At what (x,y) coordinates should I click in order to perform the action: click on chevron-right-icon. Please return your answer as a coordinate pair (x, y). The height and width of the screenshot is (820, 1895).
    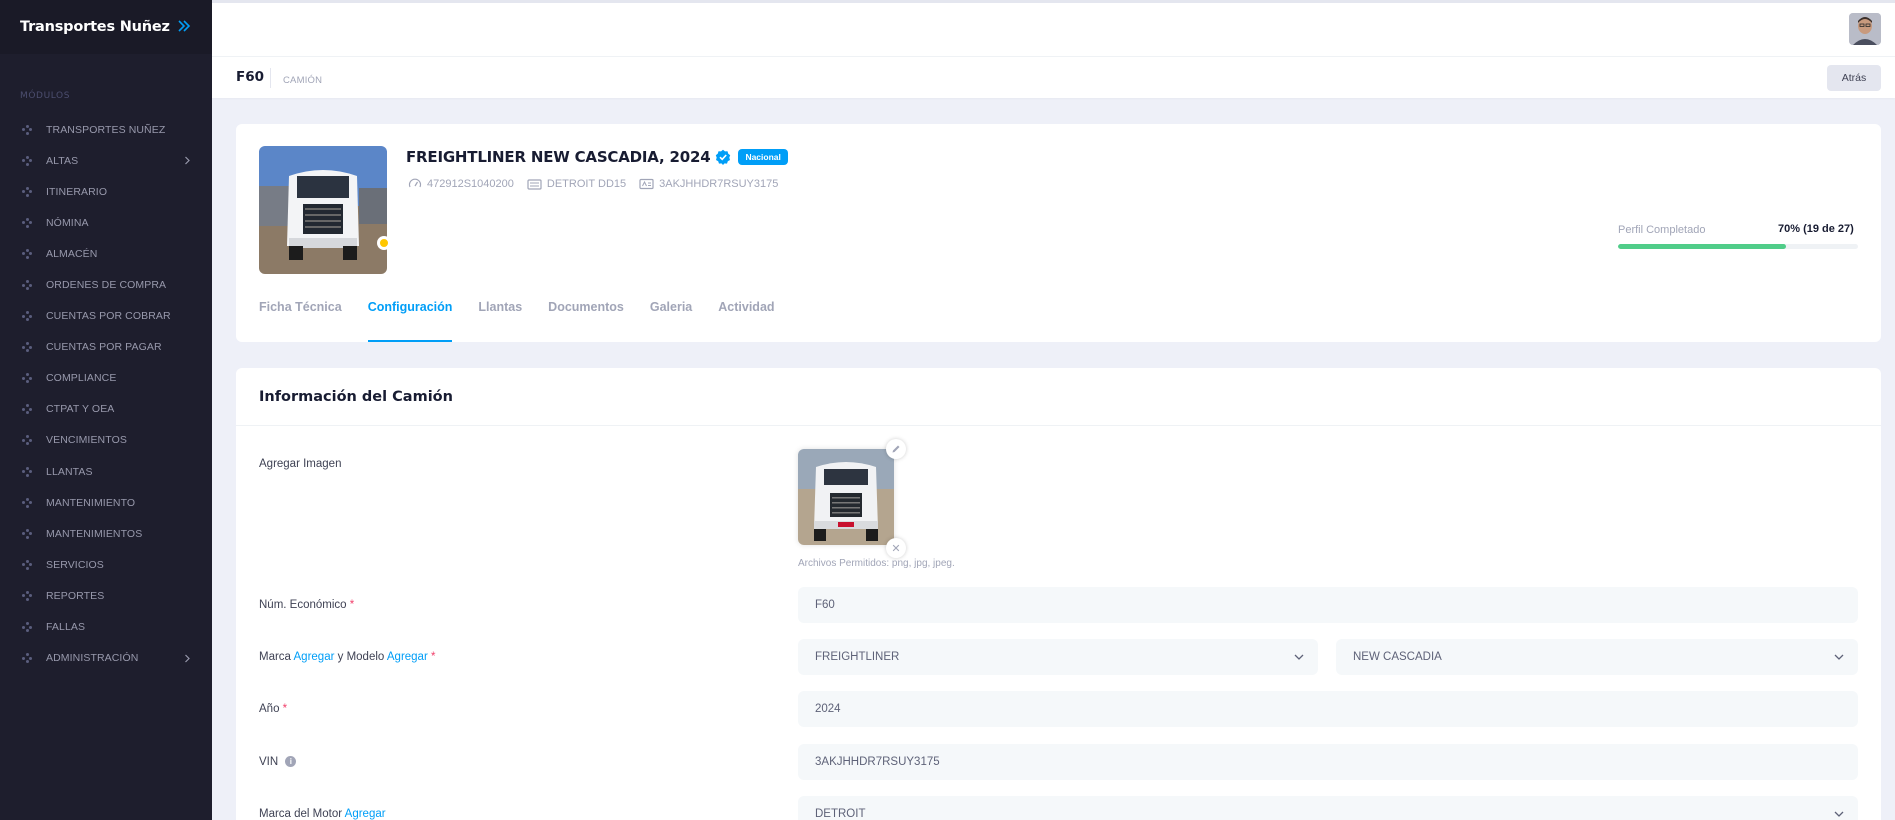
    Looking at the image, I should click on (187, 658).